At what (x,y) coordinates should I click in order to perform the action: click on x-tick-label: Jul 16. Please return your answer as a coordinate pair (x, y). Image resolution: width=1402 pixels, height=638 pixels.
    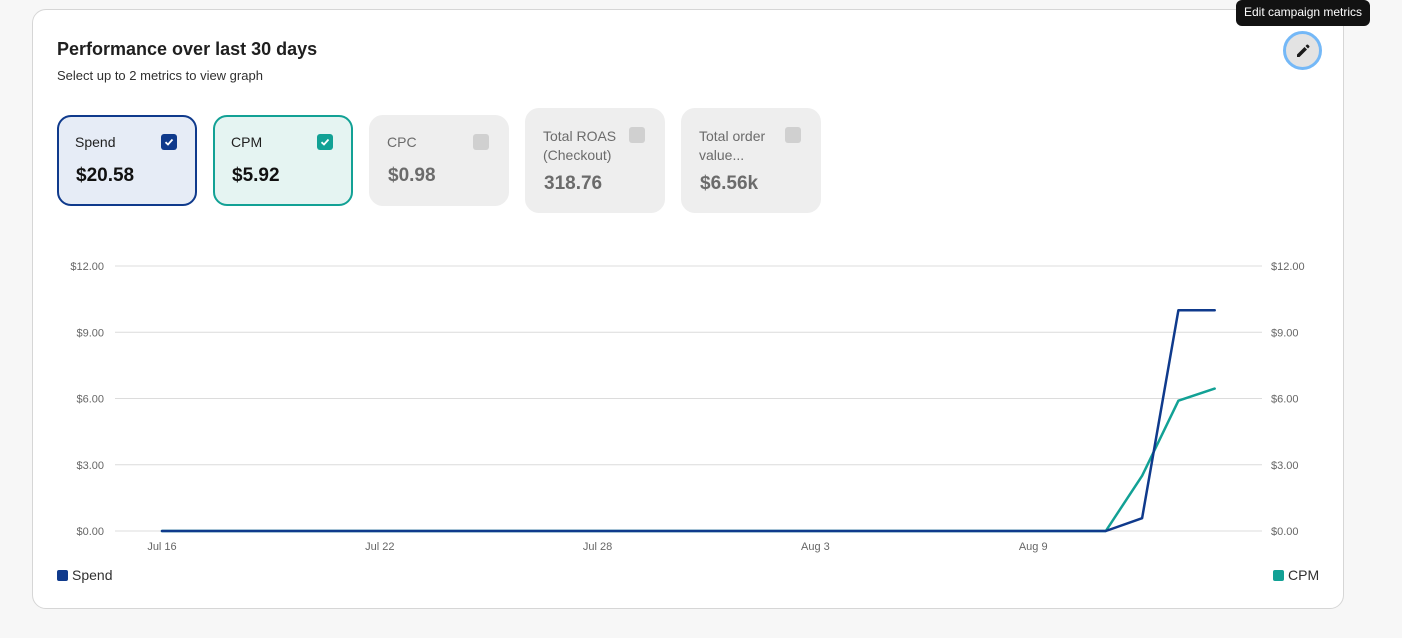
    Looking at the image, I should click on (161, 547).